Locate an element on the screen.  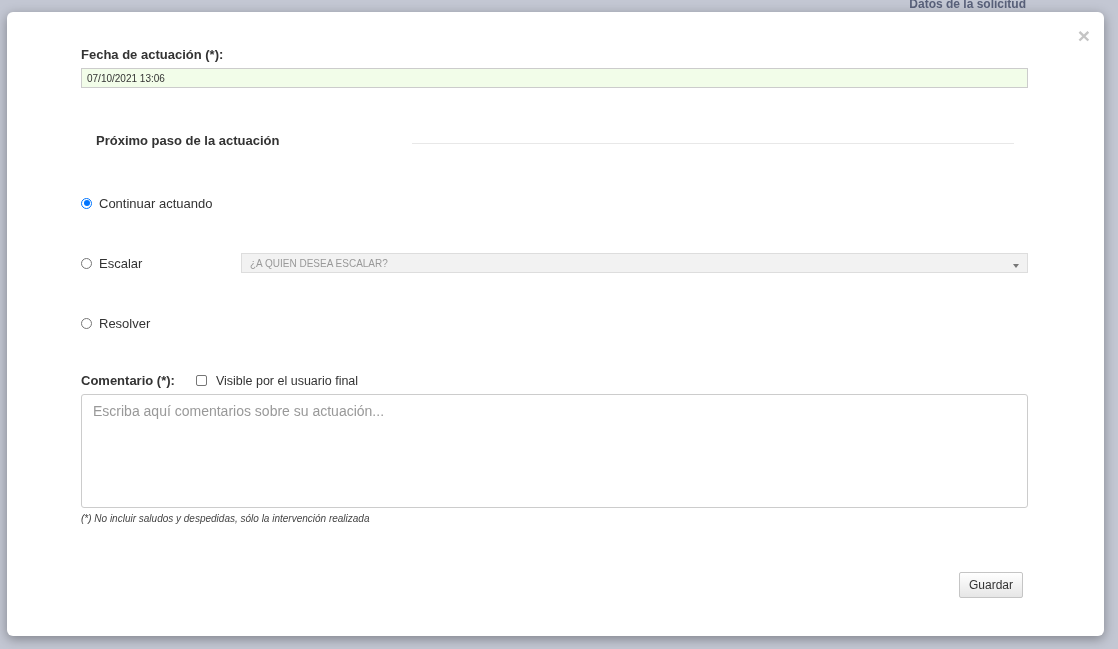
caret-icon is located at coordinates (1016, 265).